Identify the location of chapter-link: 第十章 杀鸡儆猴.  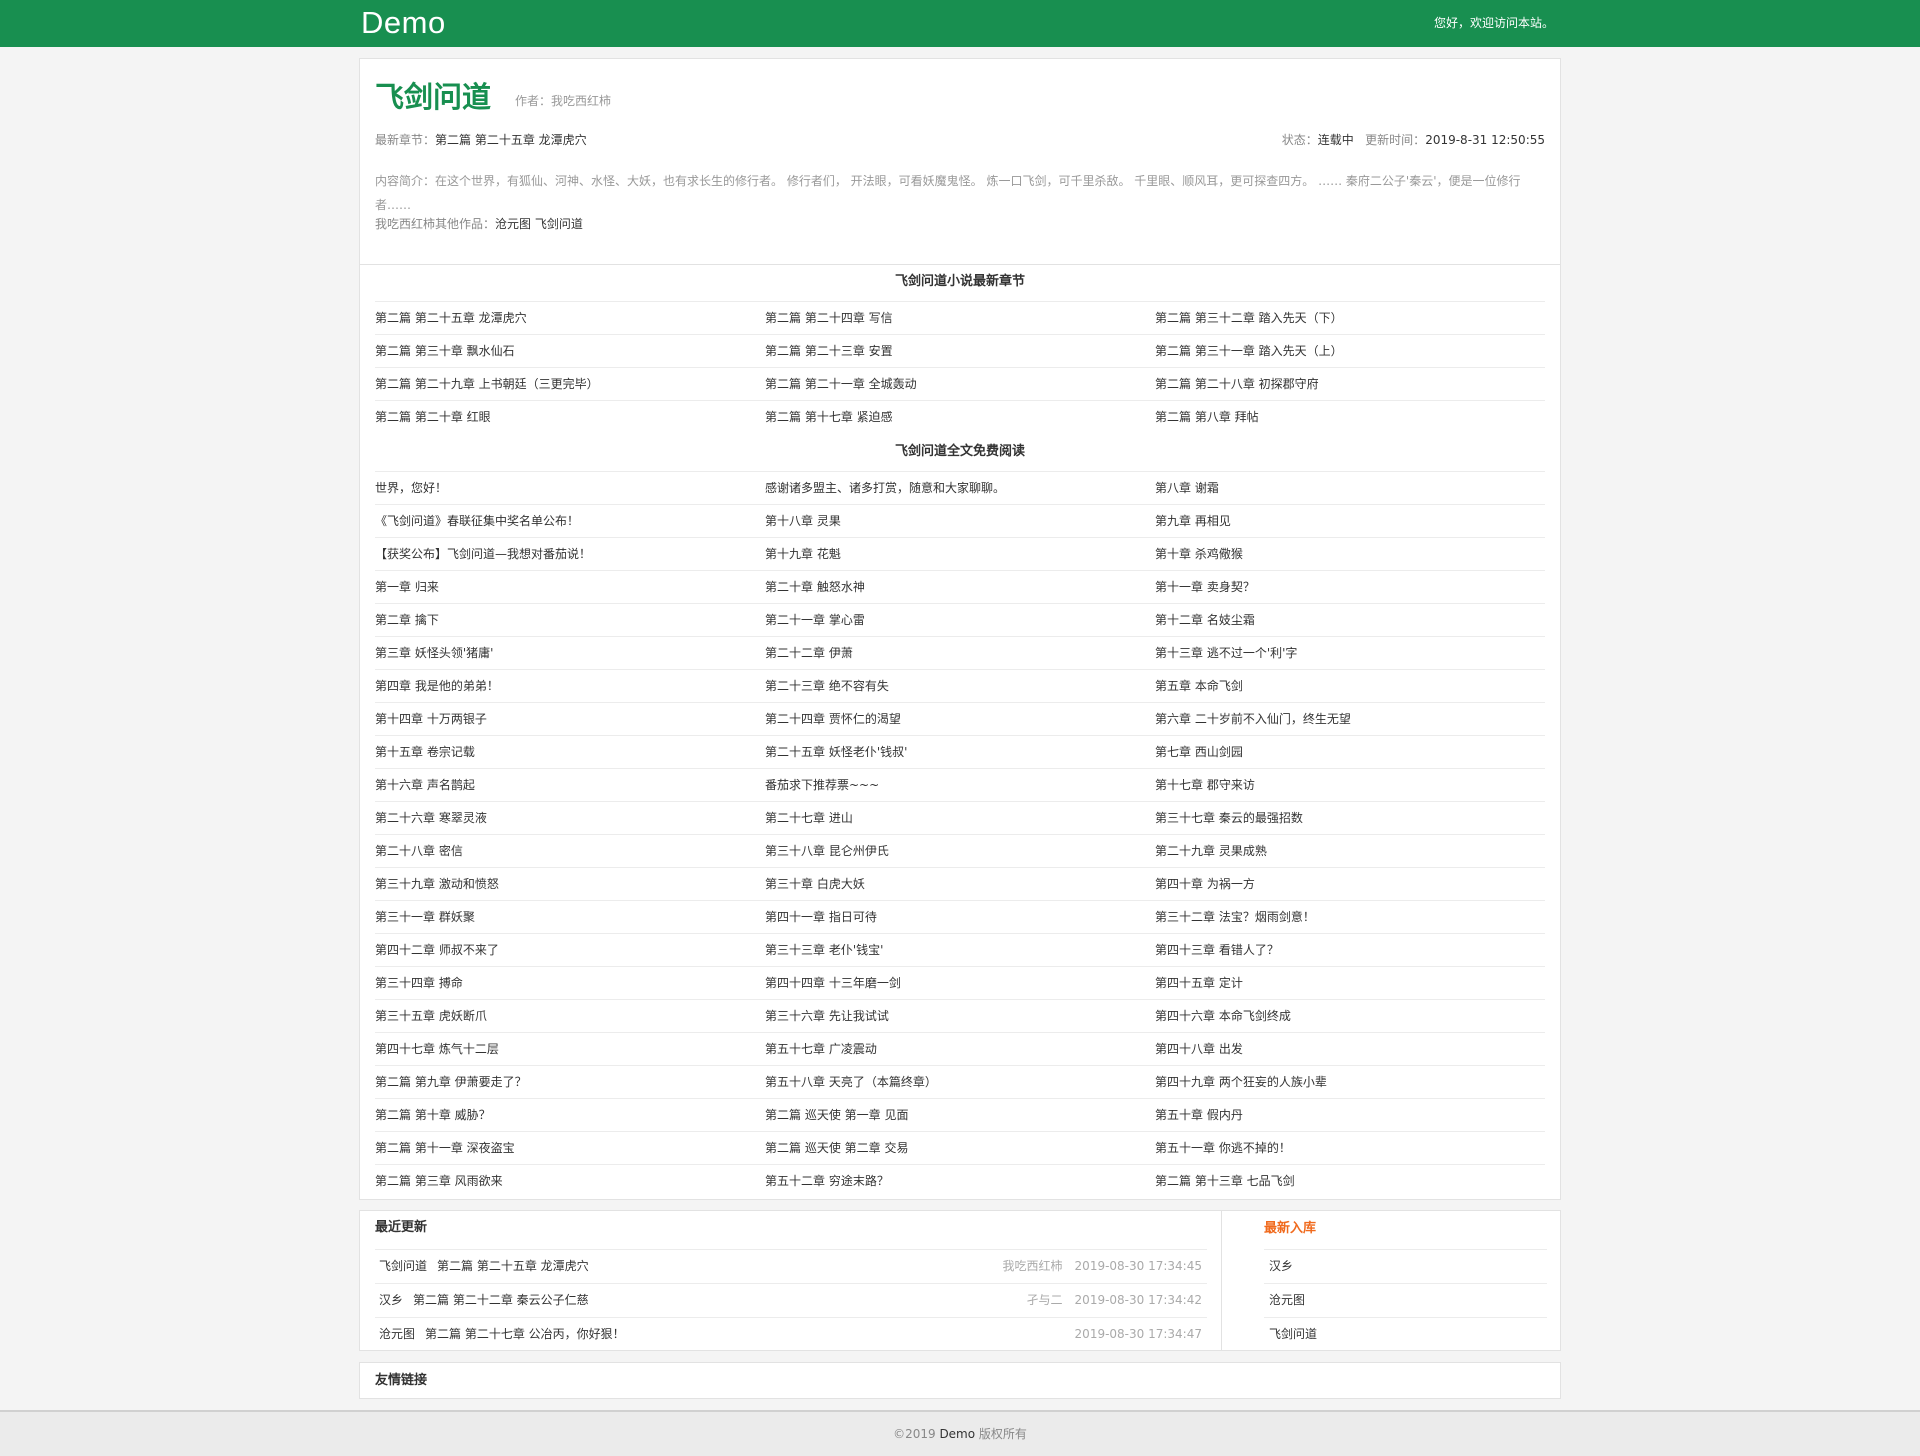
(1199, 554).